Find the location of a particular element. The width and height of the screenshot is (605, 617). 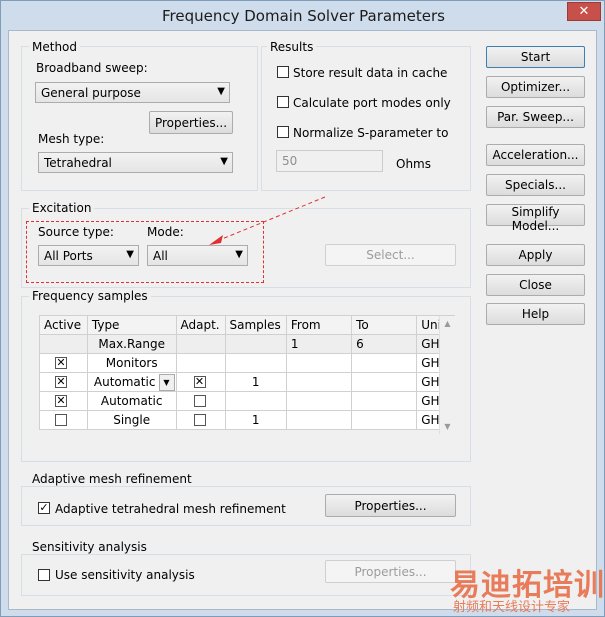

cell-type: Automatic ▼ is located at coordinates (131, 382).